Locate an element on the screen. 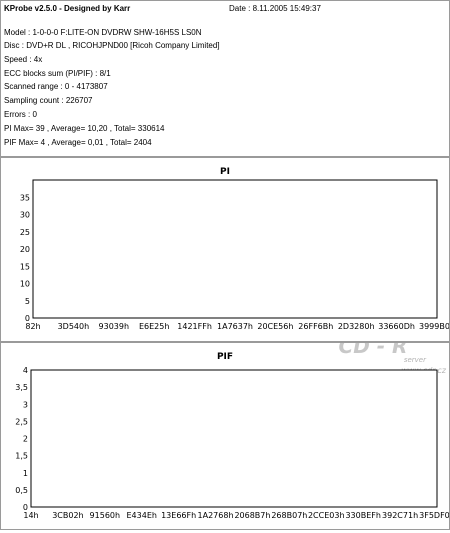  pif-y-tick-label: 4 is located at coordinates (25, 370).